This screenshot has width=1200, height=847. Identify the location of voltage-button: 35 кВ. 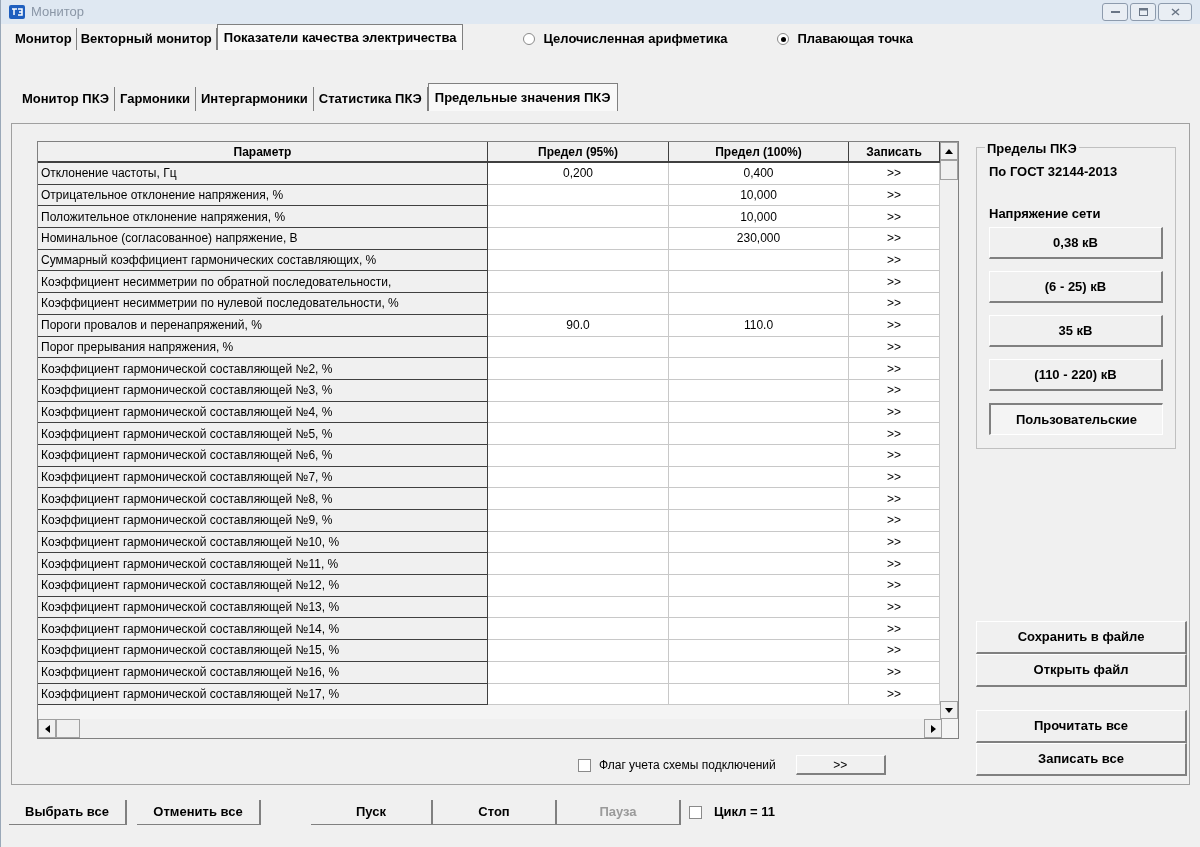
(1076, 331).